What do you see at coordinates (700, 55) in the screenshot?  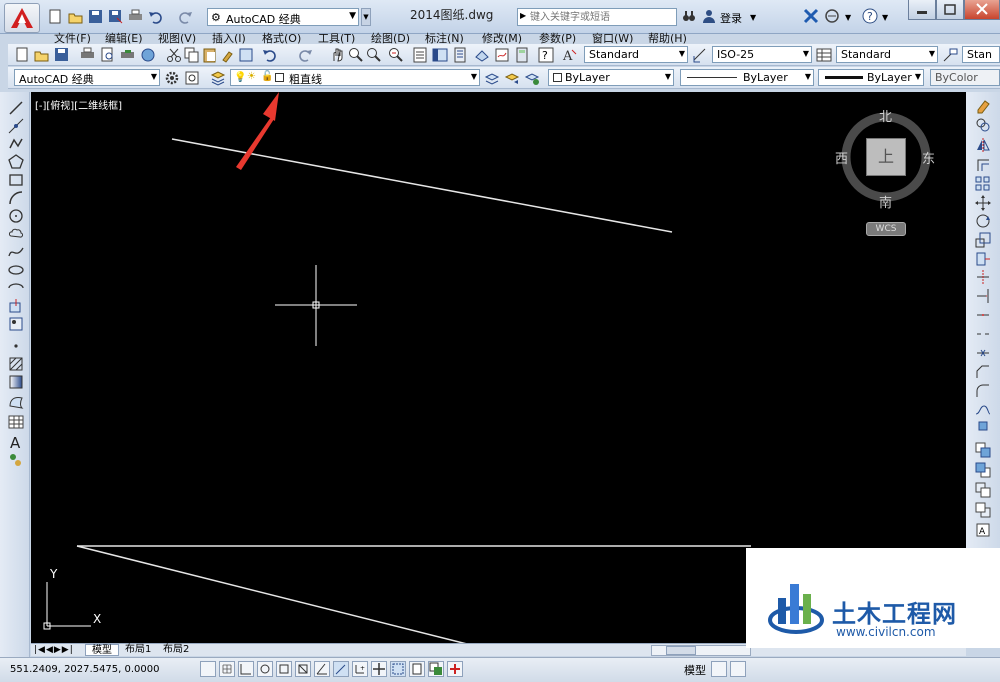 I see `dim-style-icon` at bounding box center [700, 55].